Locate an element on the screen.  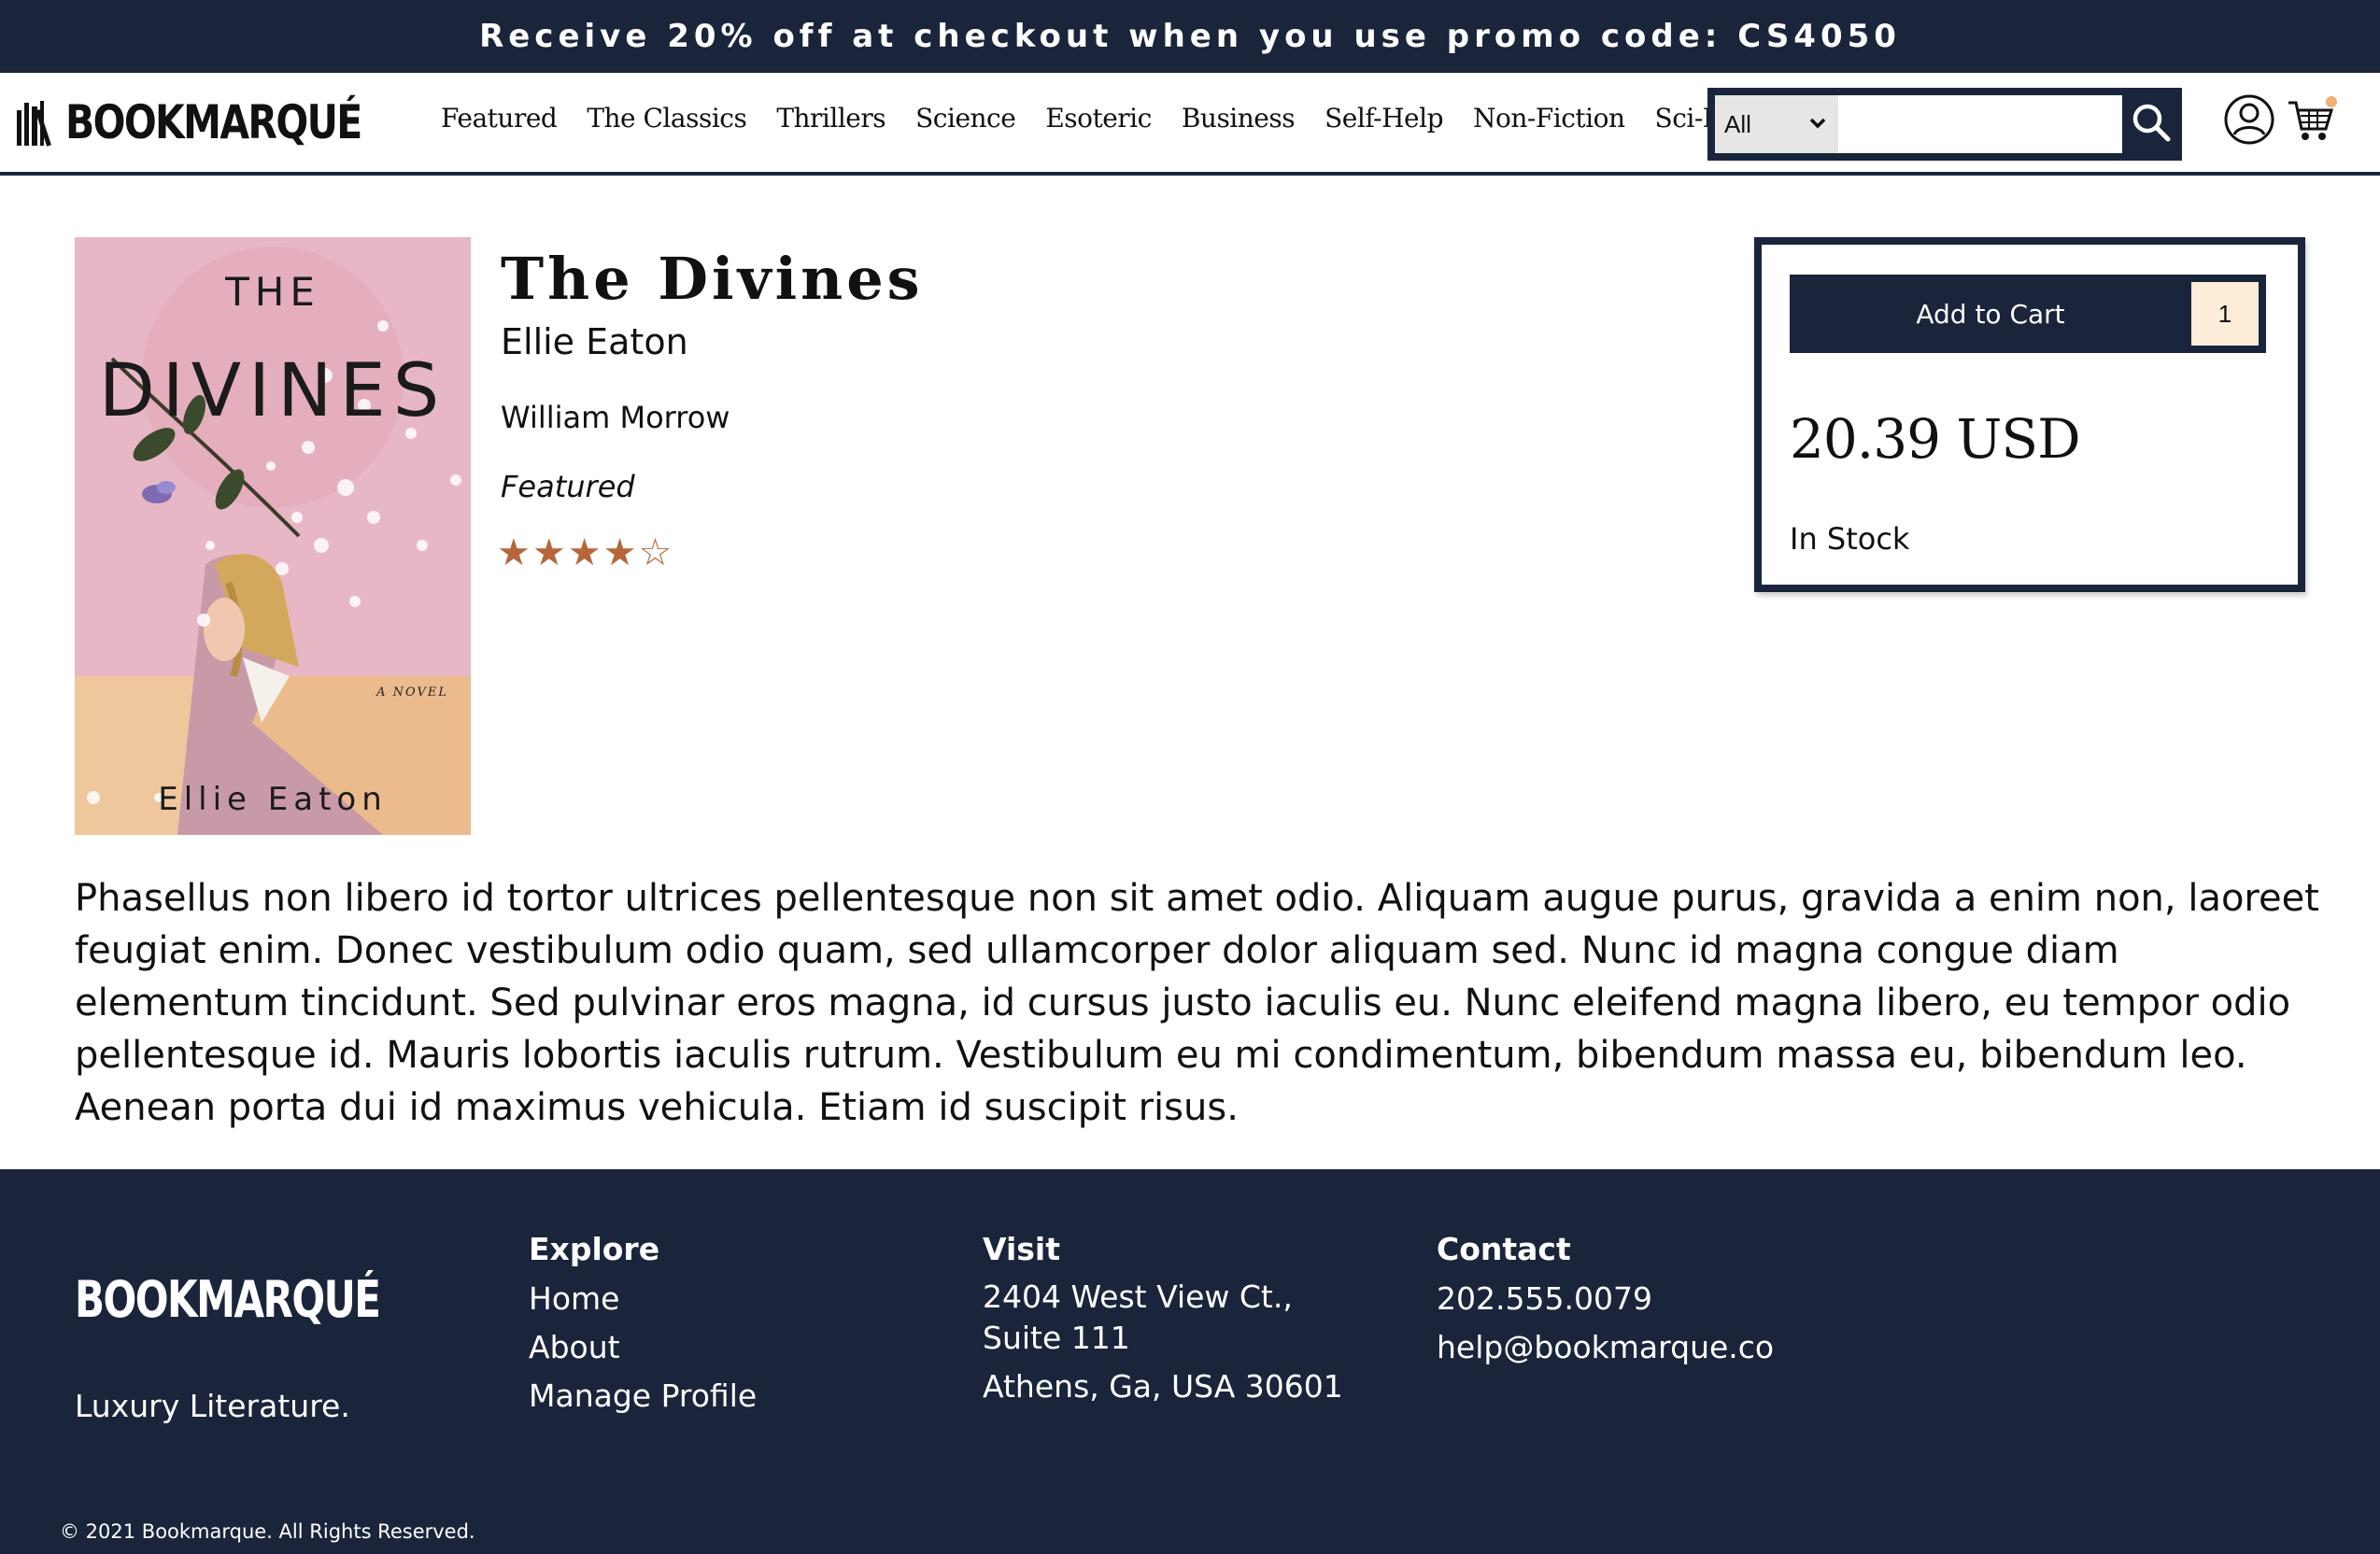
footer-visit-heading: Visit is located at coordinates (1021, 1249).